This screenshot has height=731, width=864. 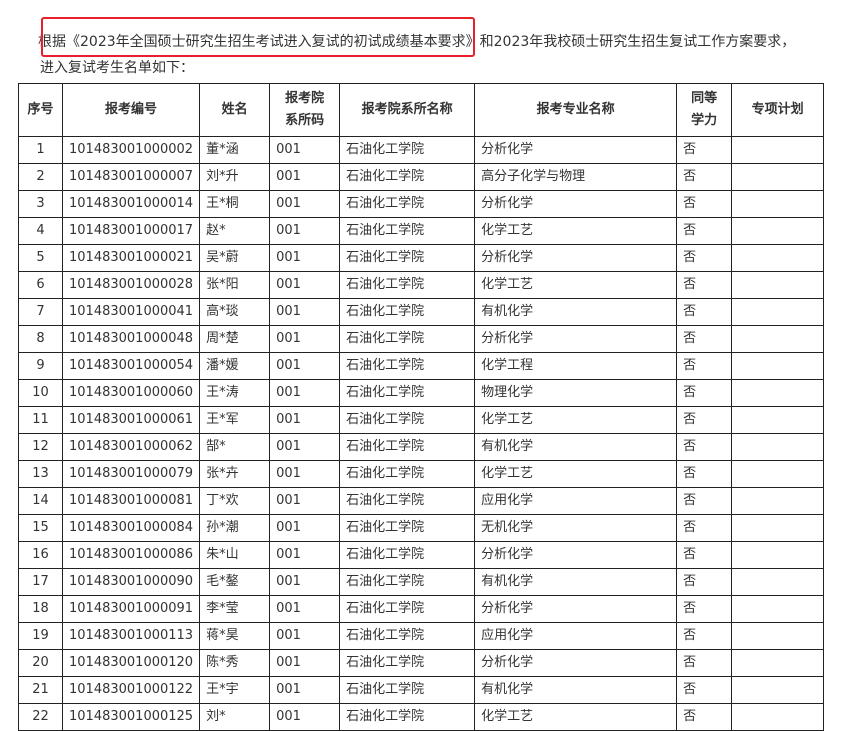 What do you see at coordinates (421, 150) in the screenshot?
I see `table-row: 1 101483001000002 董*涵 001 石油化工学院 分析化学否` at bounding box center [421, 150].